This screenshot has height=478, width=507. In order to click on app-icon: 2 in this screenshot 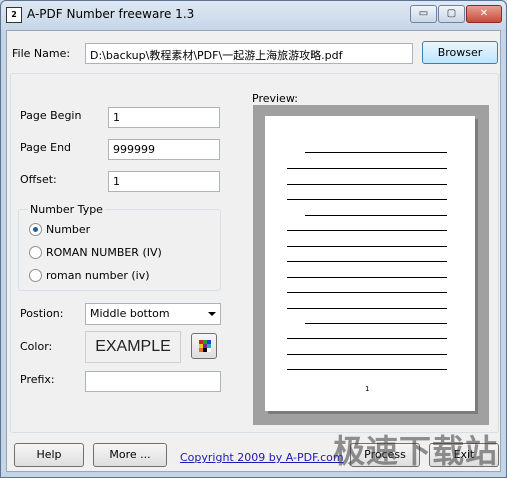, I will do `click(14, 15)`.